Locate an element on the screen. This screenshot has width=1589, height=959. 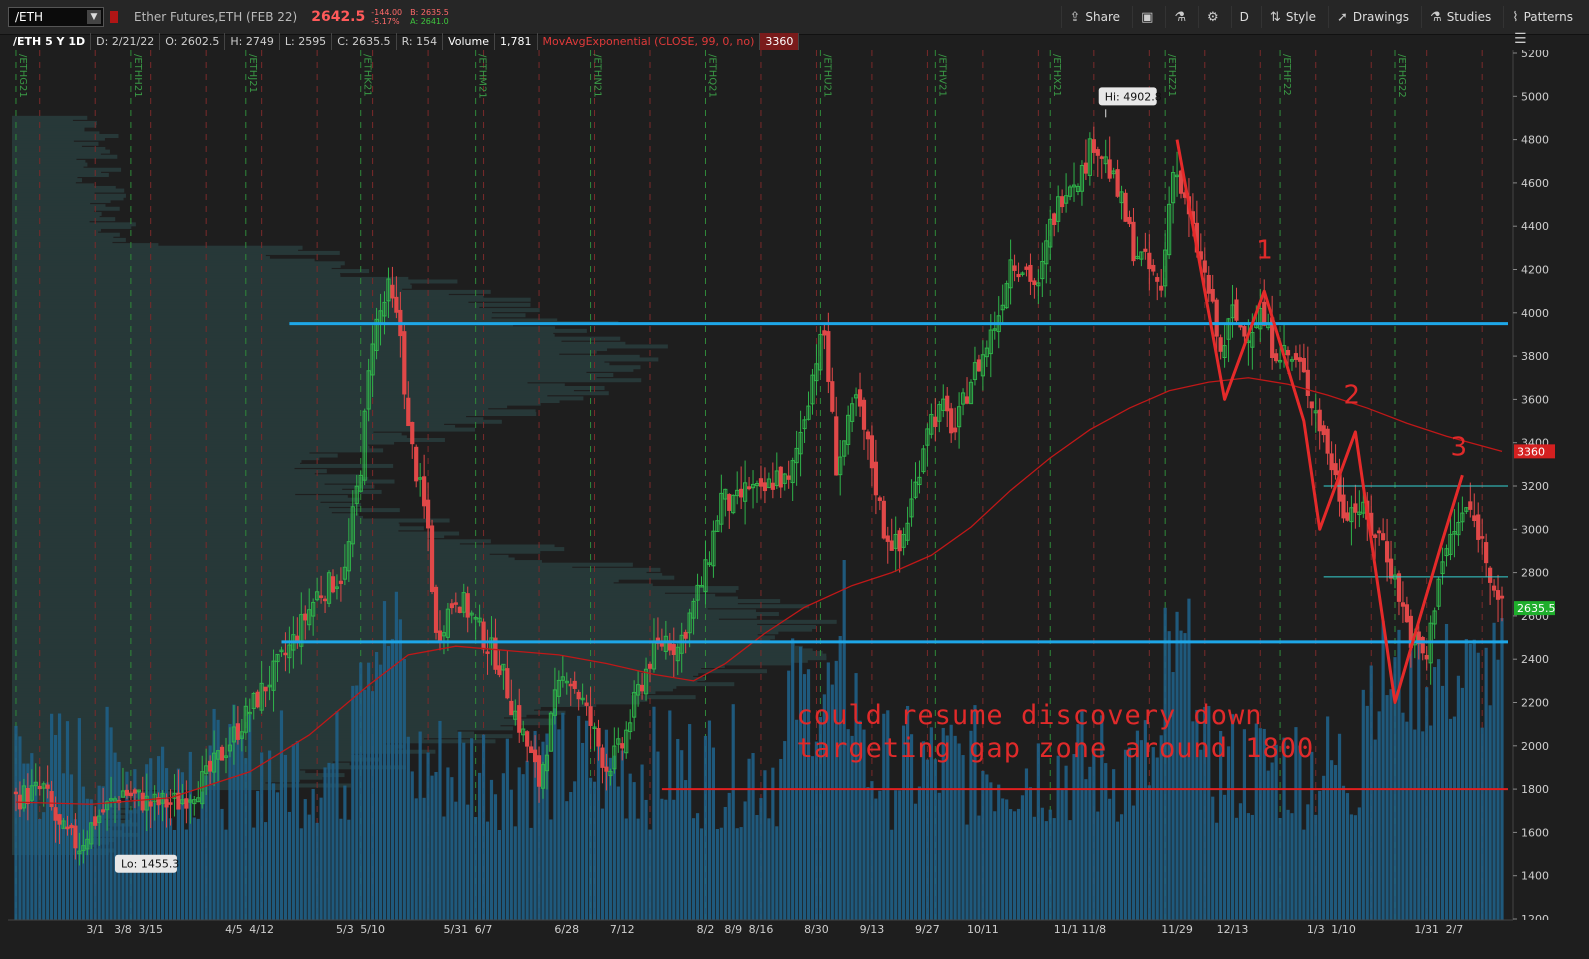
share-button: ⇪ Share is located at coordinates (1094, 17).